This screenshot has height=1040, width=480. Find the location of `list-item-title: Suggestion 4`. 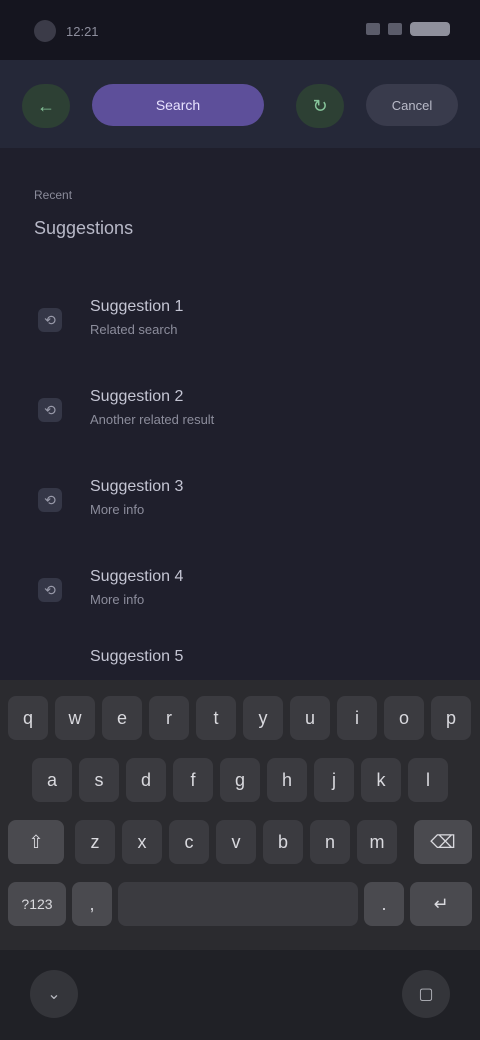

list-item-title: Suggestion 4 is located at coordinates (137, 576).